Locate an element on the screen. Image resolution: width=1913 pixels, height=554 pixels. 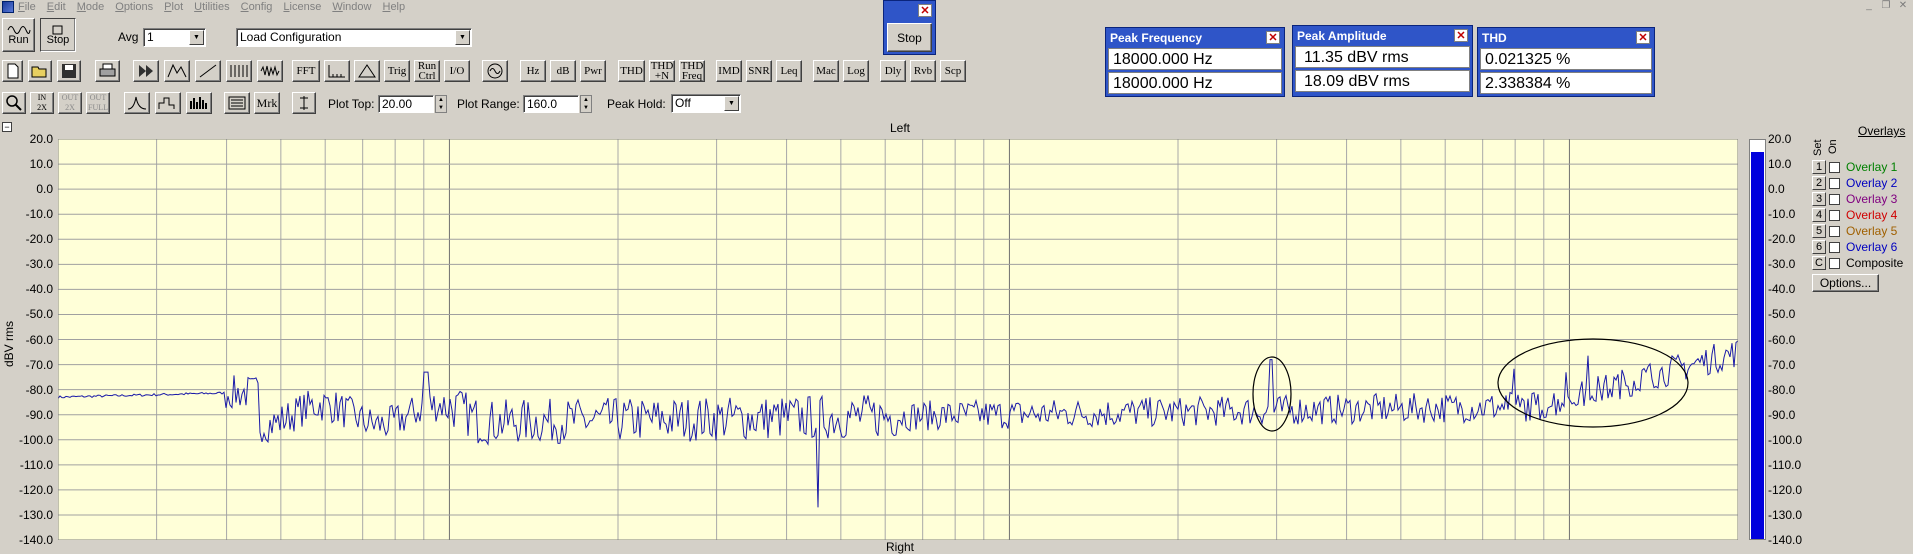
y-tick-label: -10.0 is located at coordinates (39, 214).